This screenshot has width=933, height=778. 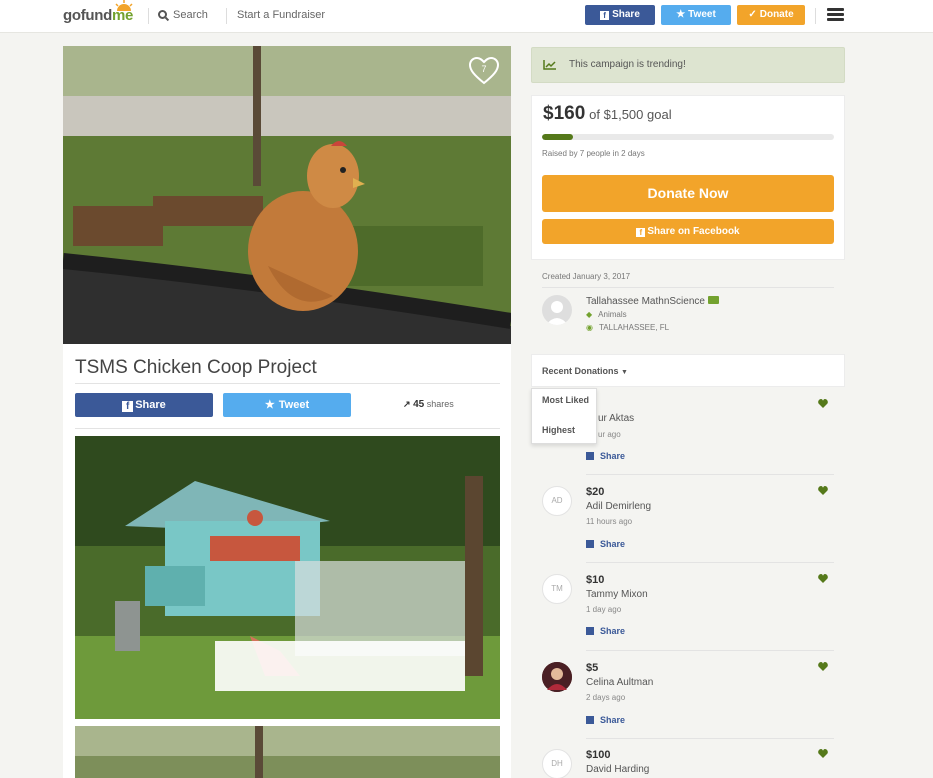 What do you see at coordinates (592, 668) in the screenshot?
I see `donation-amount: $5` at bounding box center [592, 668].